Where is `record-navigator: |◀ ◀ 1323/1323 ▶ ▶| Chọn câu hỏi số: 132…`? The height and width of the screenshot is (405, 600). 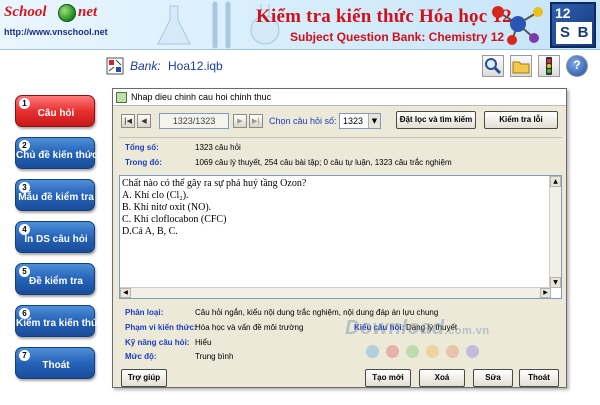
record-navigator: |◀ ◀ 1323/1323 ▶ ▶| Chọn câu hỏi số: 132… is located at coordinates (340, 122).